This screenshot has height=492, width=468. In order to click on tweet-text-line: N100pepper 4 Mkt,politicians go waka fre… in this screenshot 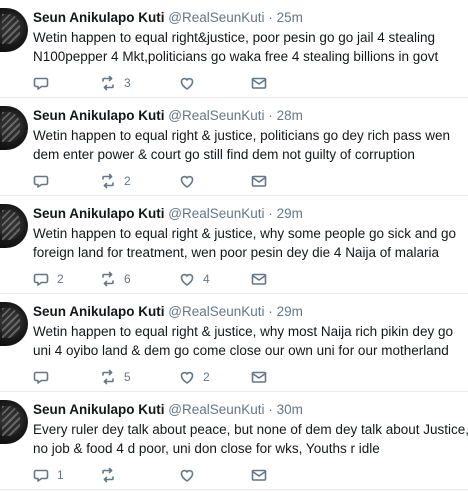, I will do `click(236, 56)`.